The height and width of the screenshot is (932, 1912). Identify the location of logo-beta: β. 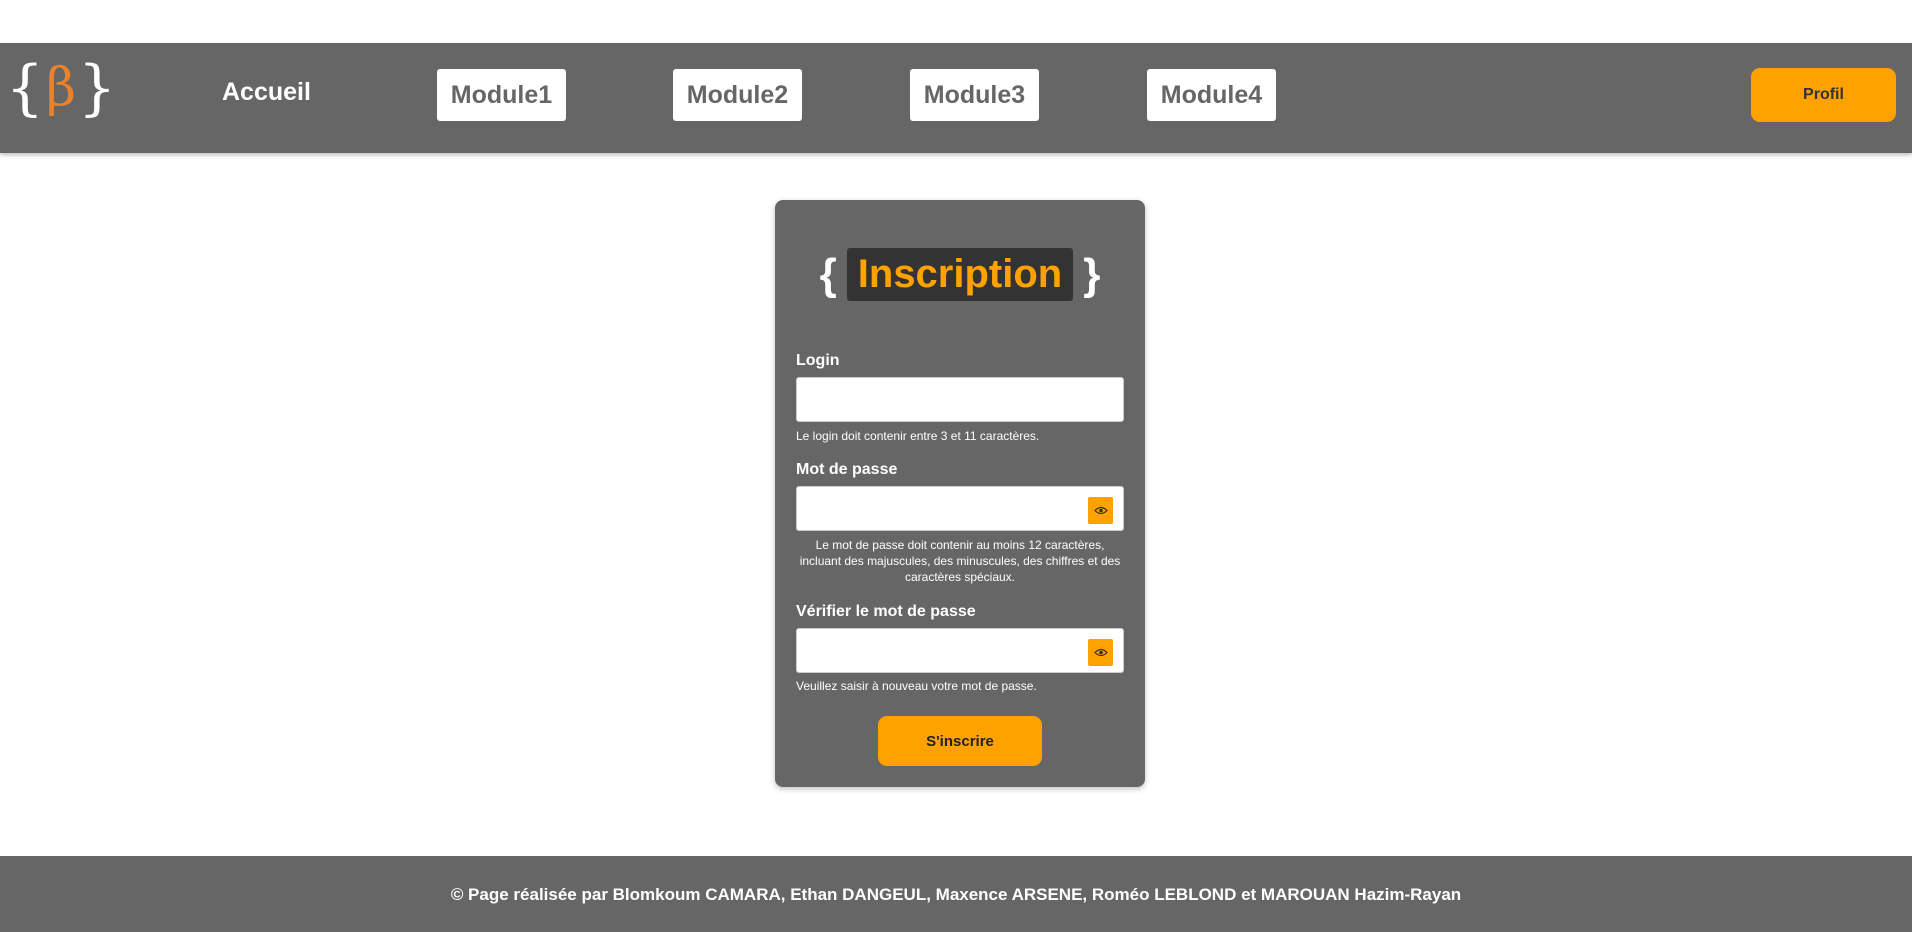
(61, 88).